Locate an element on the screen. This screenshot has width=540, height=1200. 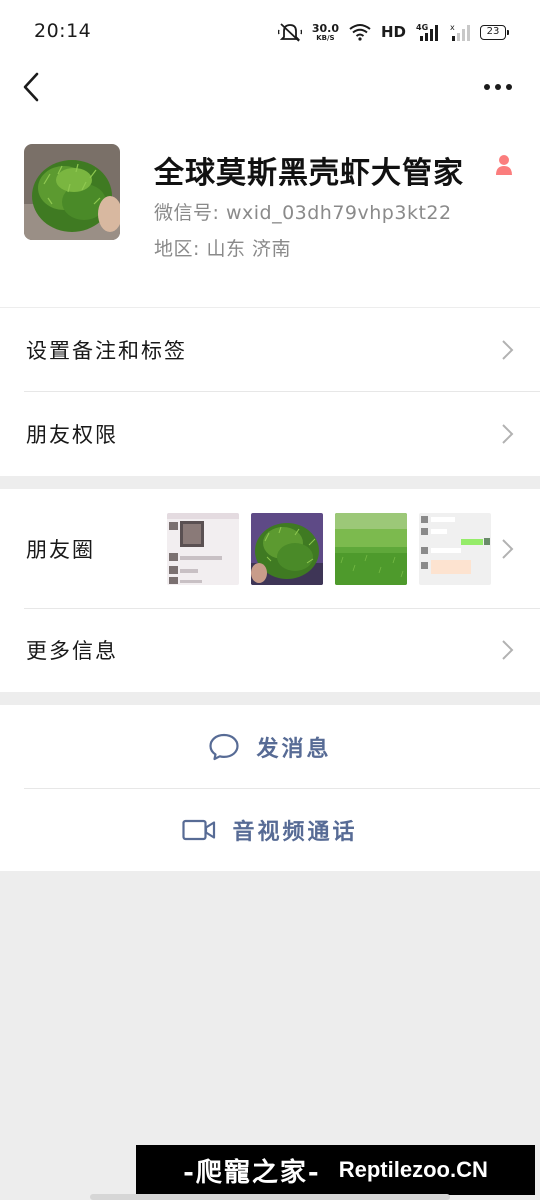
hd-label: HD is located at coordinates (393, 32).